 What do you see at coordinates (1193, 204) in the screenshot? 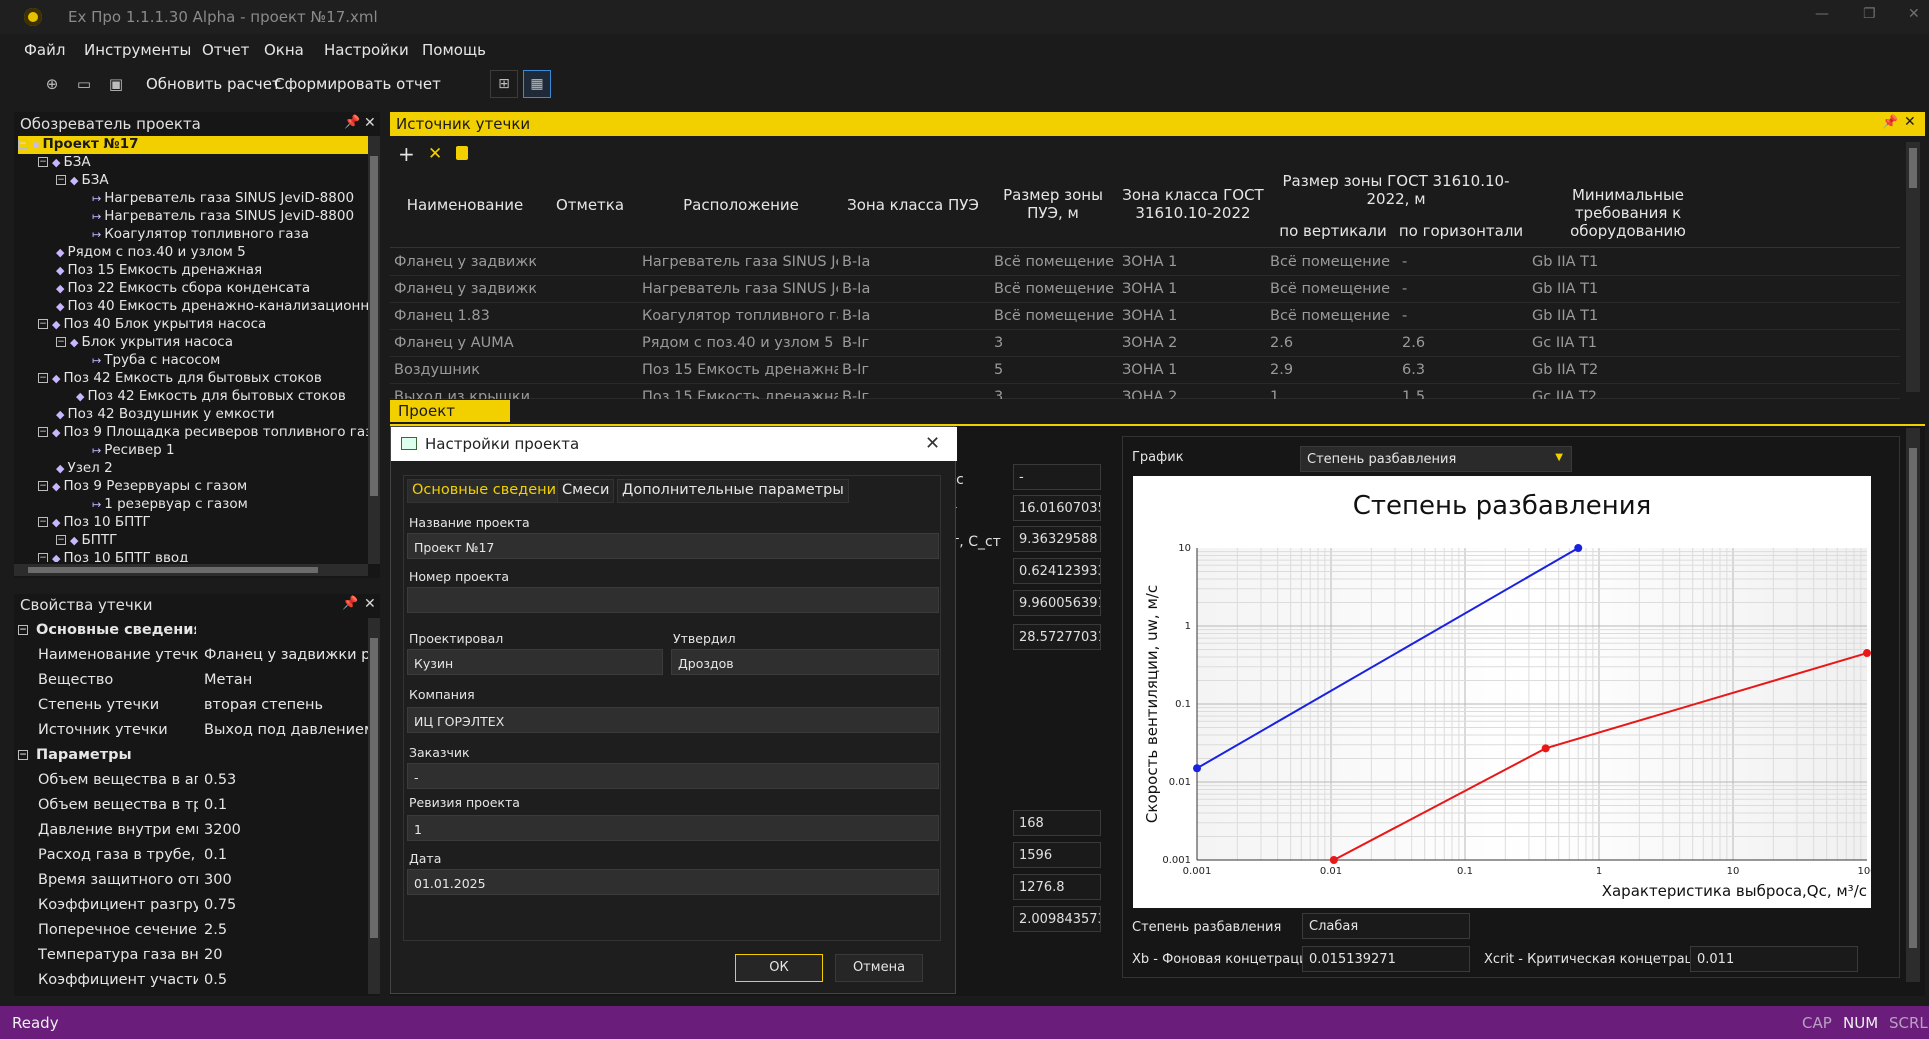
I see `col-zone-gost: Зона класса ГОСТ 31610.10-2022` at bounding box center [1193, 204].